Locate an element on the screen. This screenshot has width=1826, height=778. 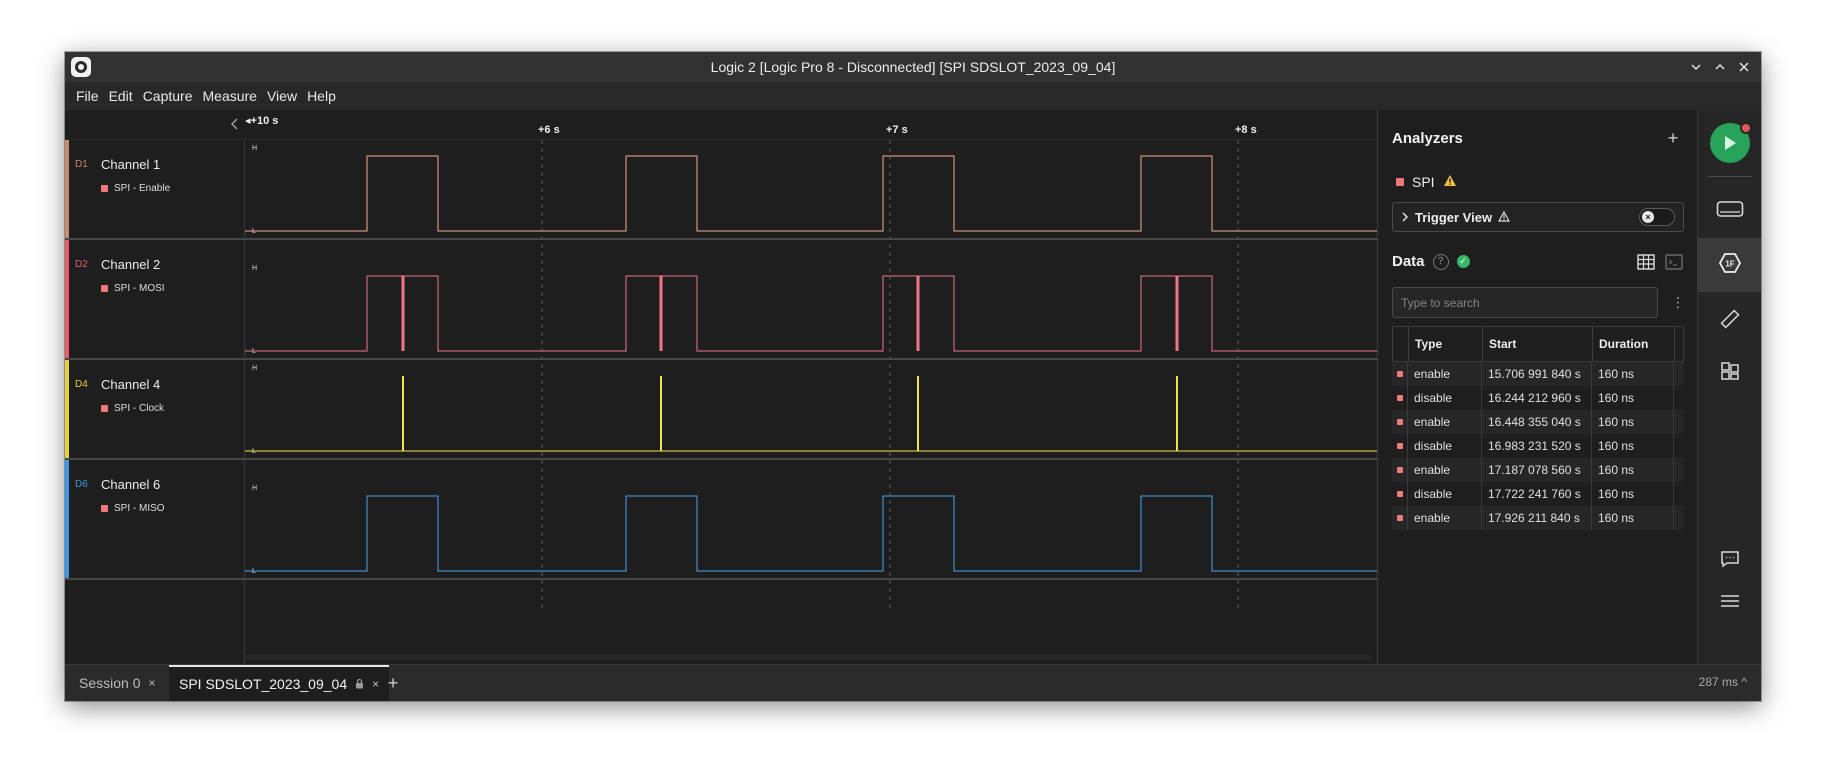
start-capture-button is located at coordinates (1729, 143).